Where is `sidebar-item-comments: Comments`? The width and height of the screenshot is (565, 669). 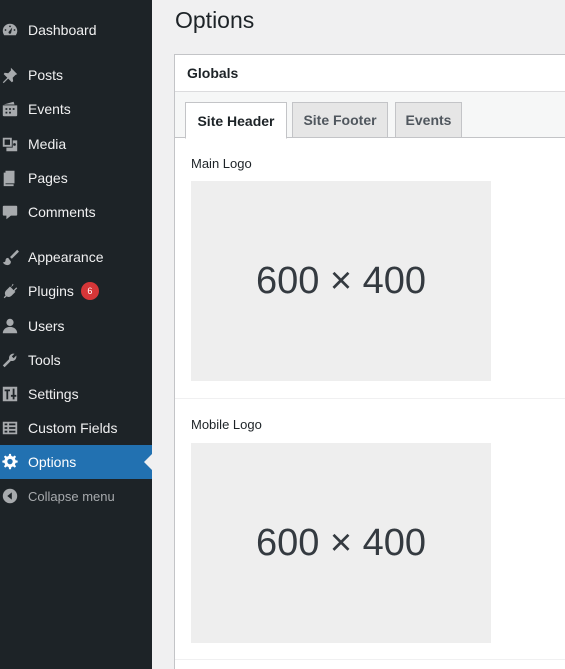 sidebar-item-comments: Comments is located at coordinates (76, 212).